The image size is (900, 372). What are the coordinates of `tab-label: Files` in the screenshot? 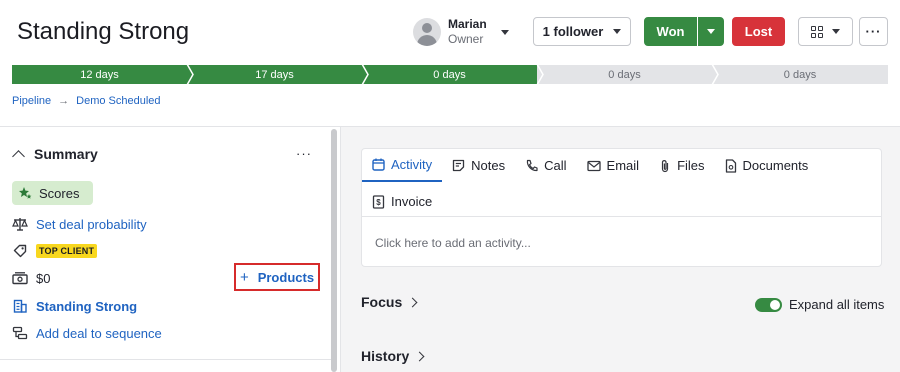 It's located at (691, 165).